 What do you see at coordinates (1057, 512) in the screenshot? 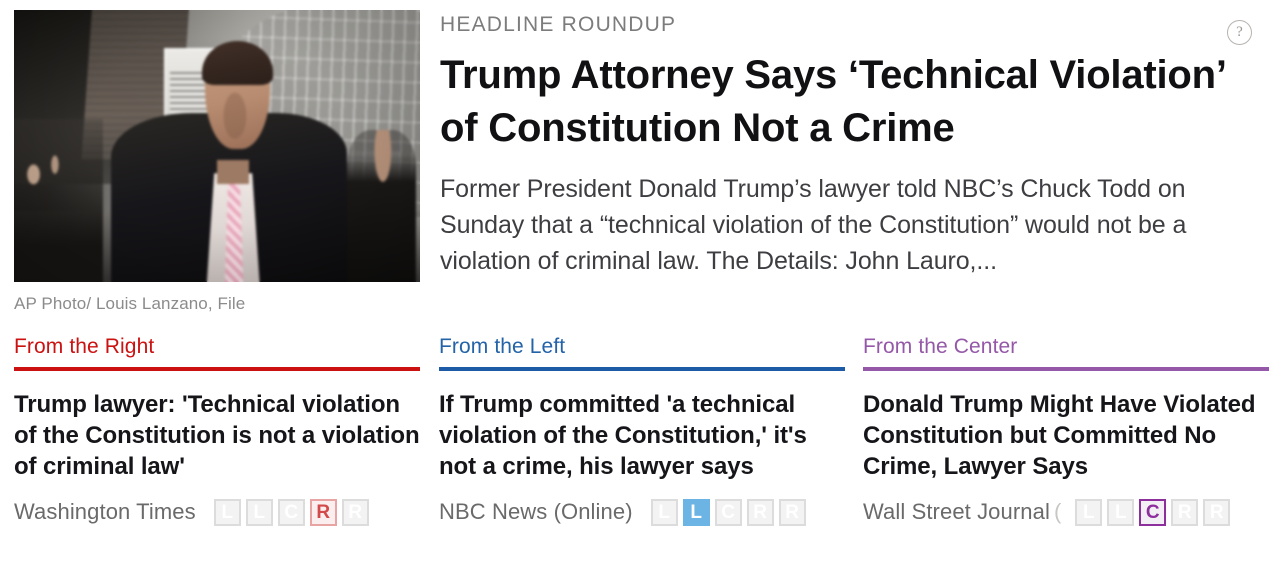
I see `source-suffix-center: (` at bounding box center [1057, 512].